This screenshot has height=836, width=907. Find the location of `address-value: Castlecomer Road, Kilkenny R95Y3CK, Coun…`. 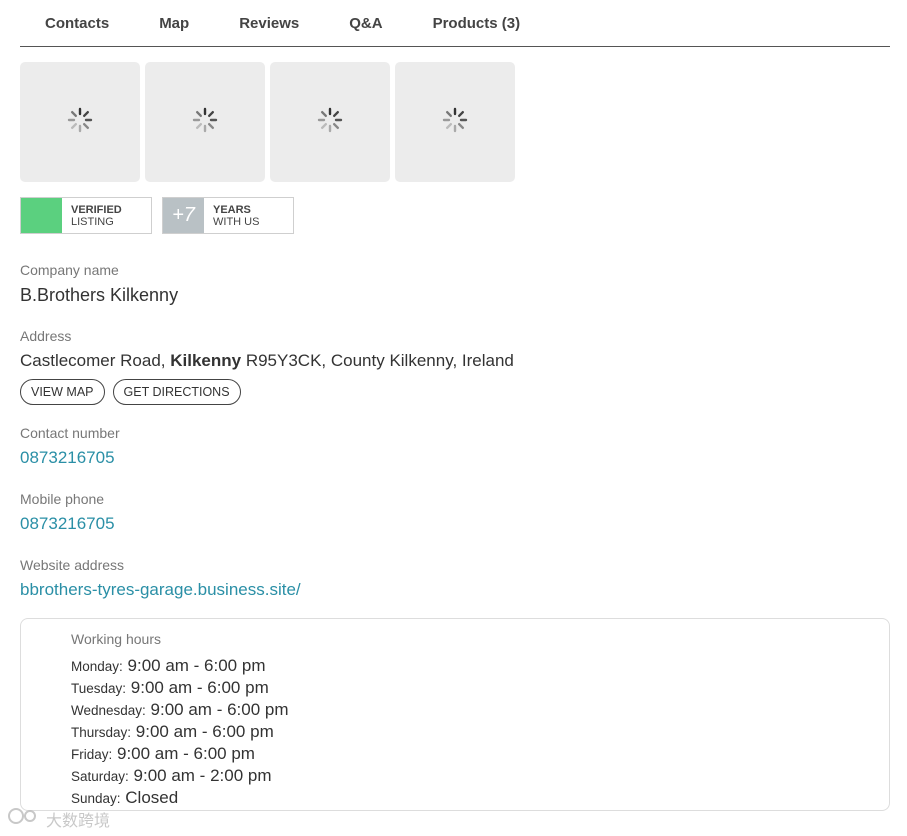

address-value: Castlecomer Road, Kilkenny R95Y3CK, Coun… is located at coordinates (267, 361).